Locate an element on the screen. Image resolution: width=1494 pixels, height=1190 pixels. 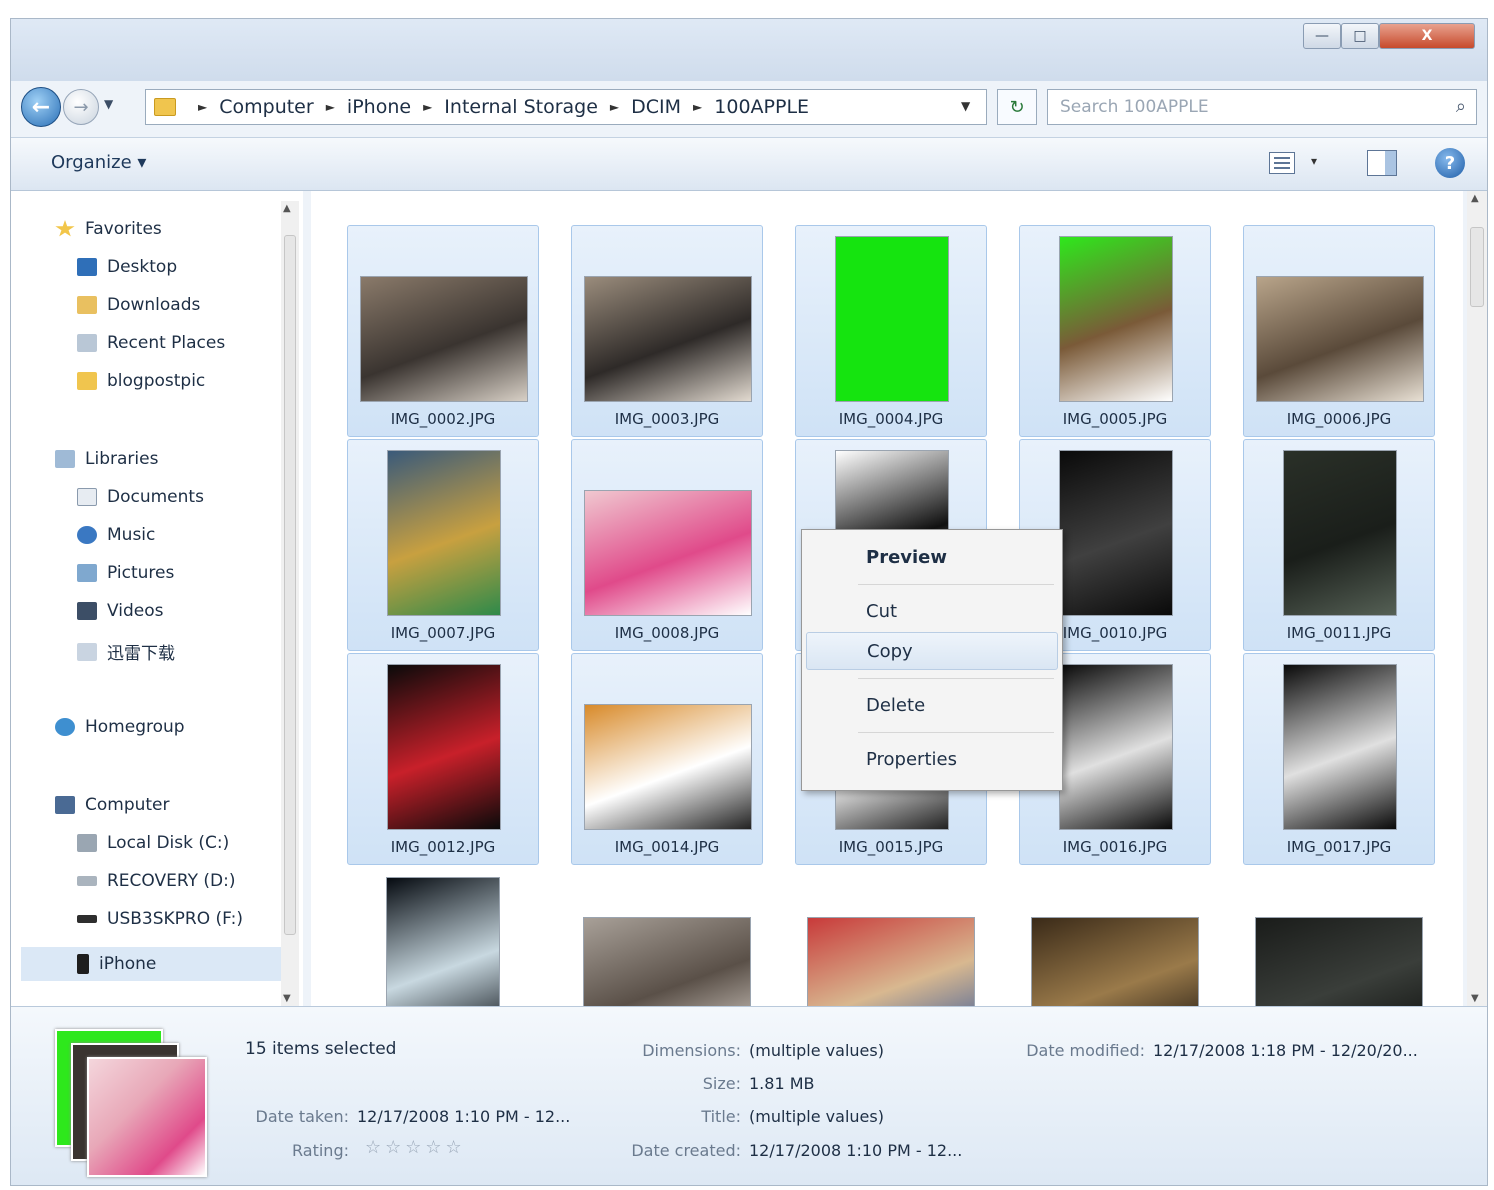
sidebar-item-label: Desktop is located at coordinates (142, 267).